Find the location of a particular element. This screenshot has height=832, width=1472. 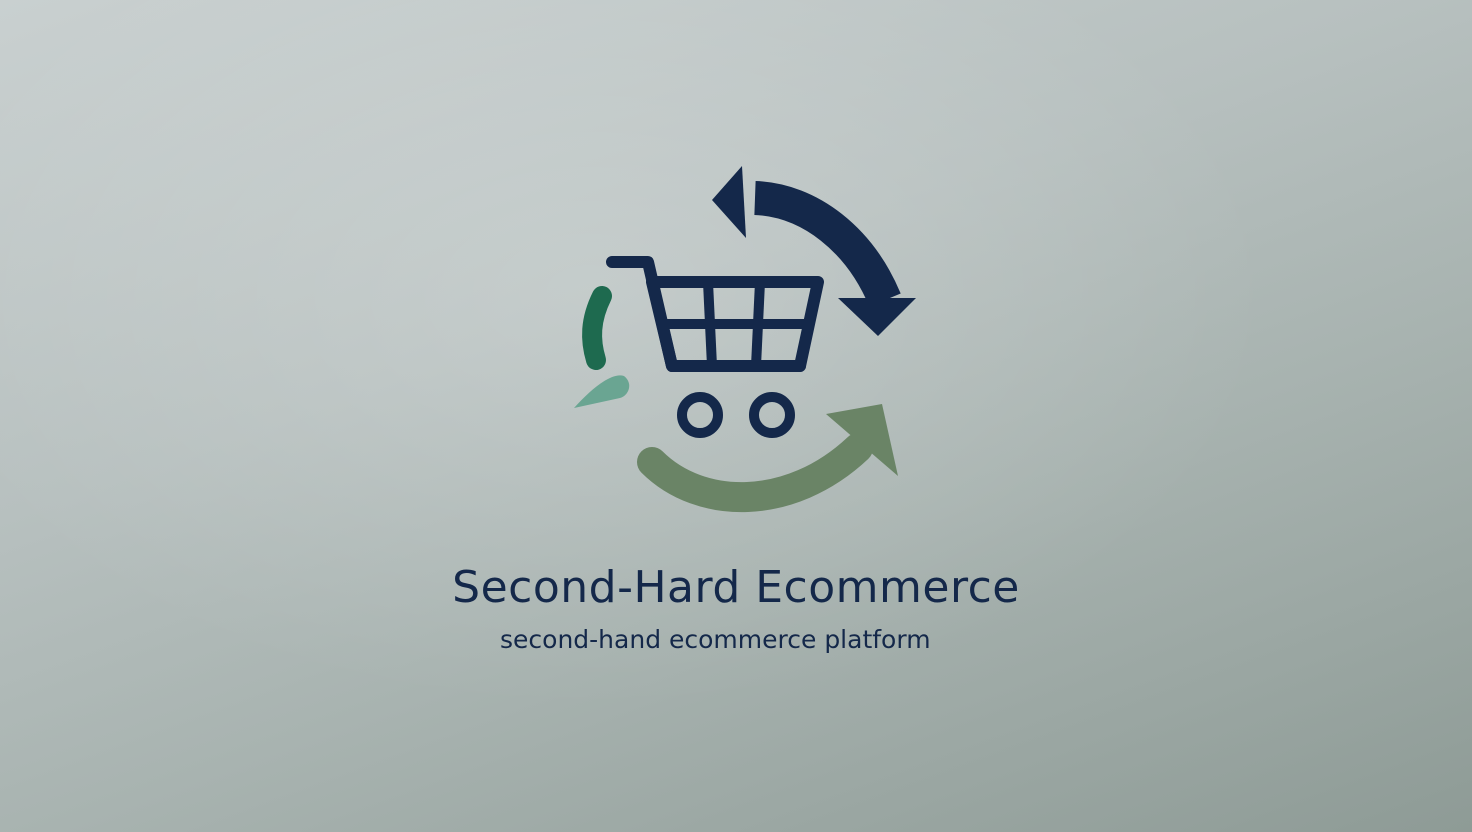

navy-arrow-head-down is located at coordinates (877, 317).